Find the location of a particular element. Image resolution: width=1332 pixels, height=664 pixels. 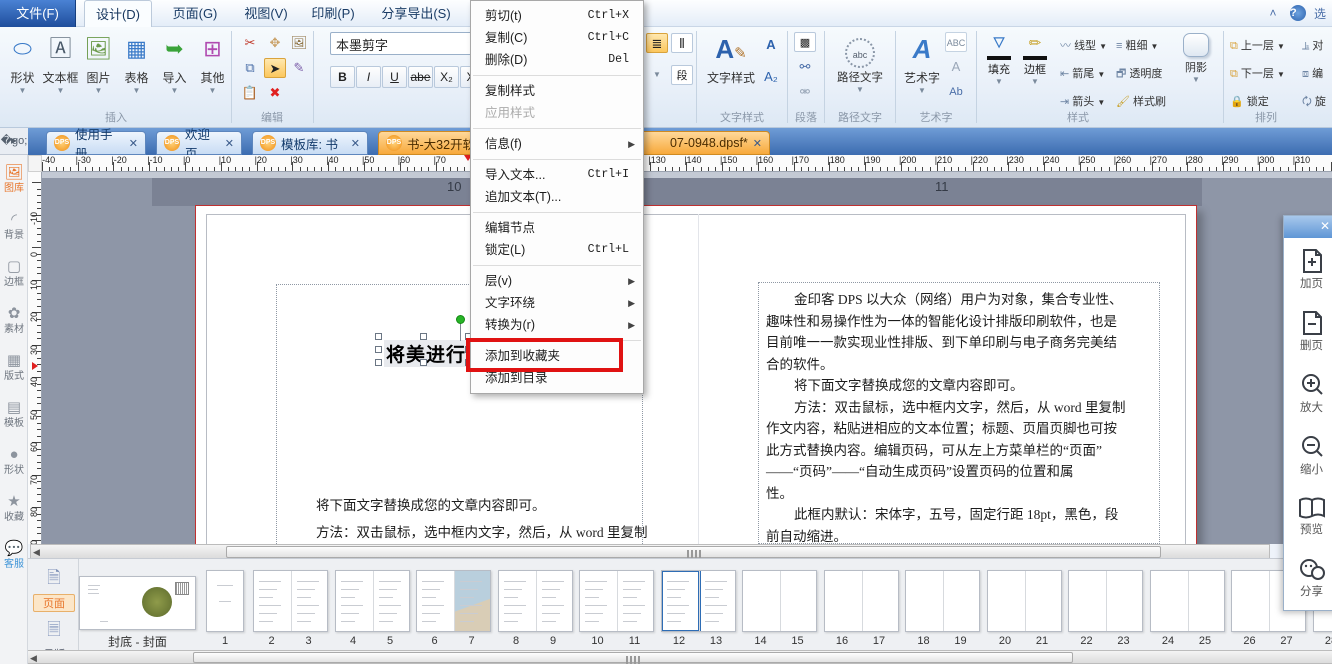

delete-icon: ✖ is located at coordinates (275, 93).